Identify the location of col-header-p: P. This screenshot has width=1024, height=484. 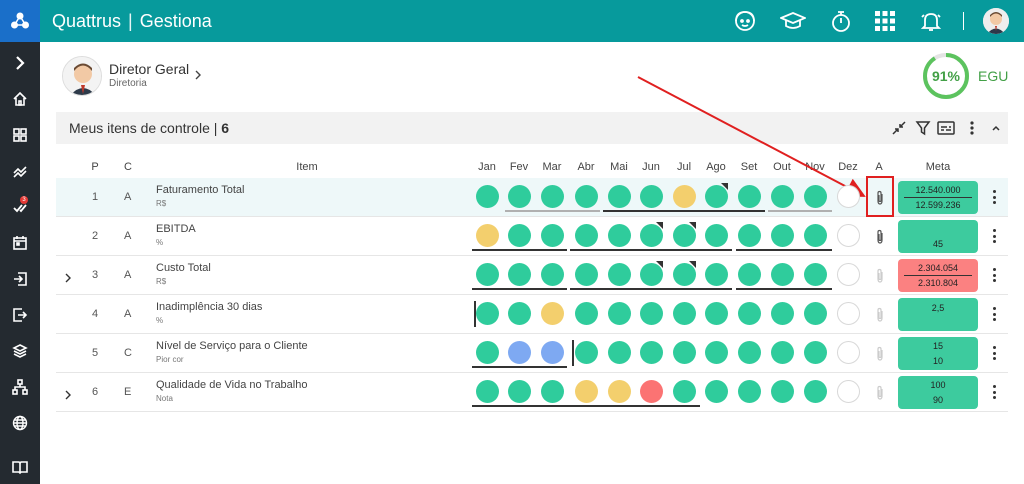
(95, 167).